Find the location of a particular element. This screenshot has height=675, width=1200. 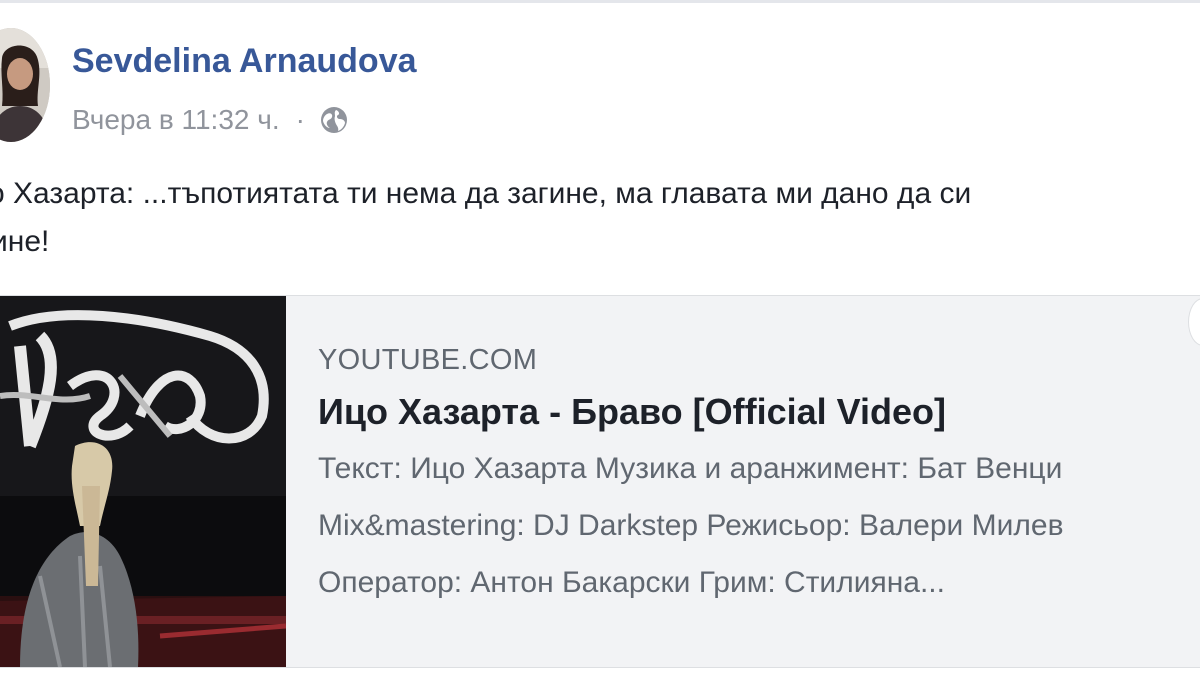

post-meta: Вчера в 11:32 ч. · is located at coordinates (210, 120).